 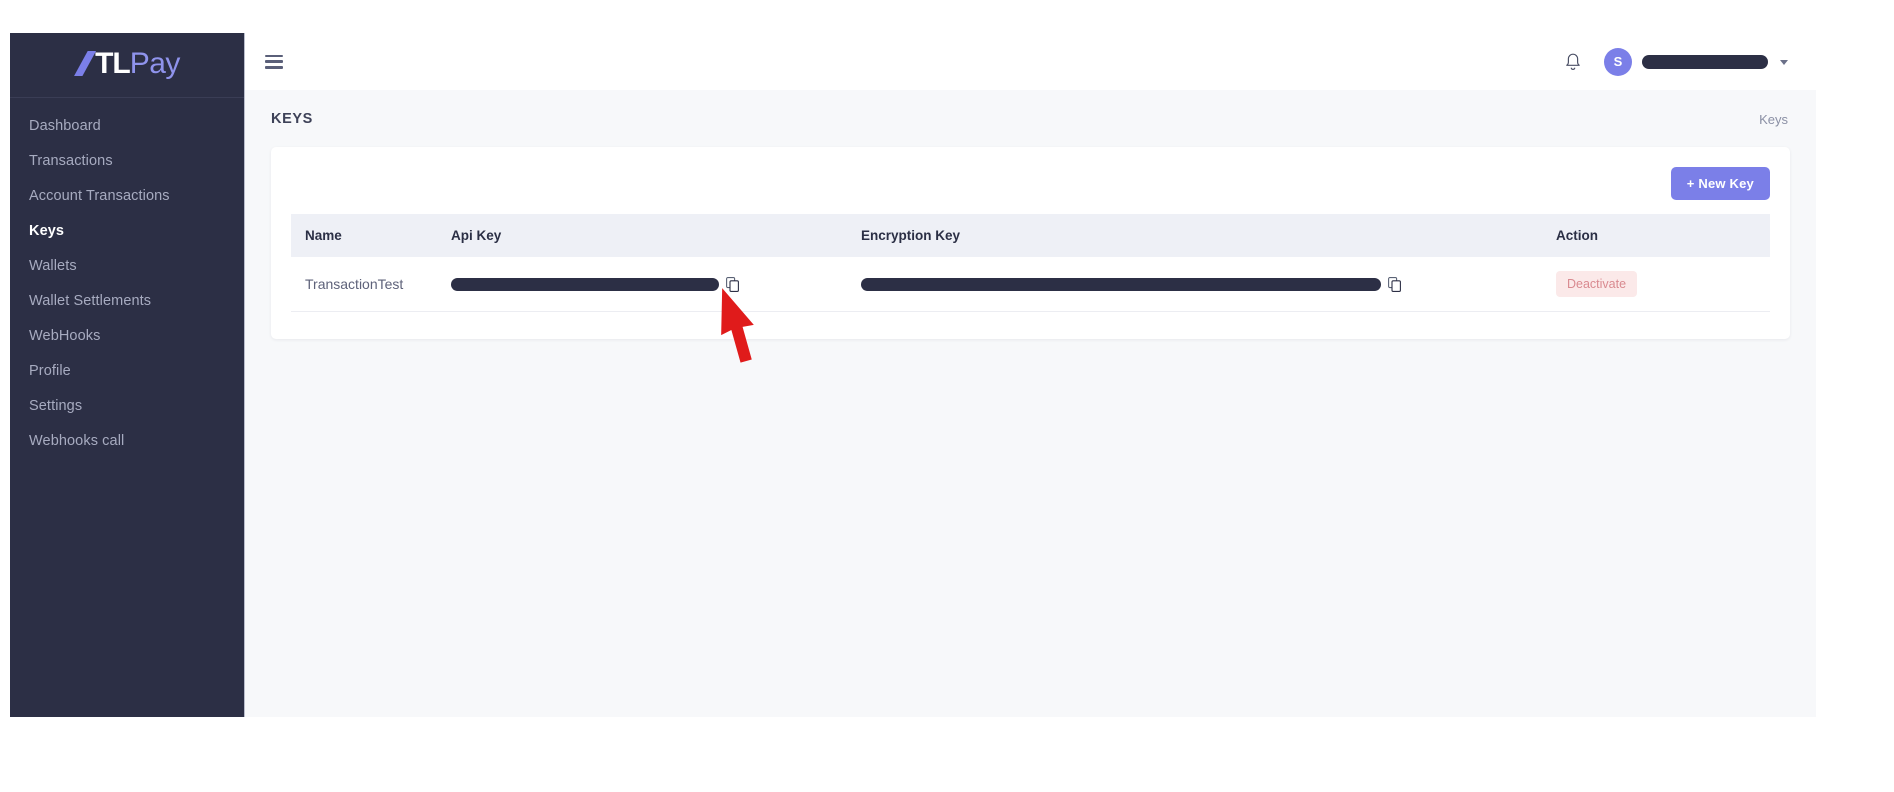 What do you see at coordinates (371, 284) in the screenshot?
I see `cell-name: TransactionTest` at bounding box center [371, 284].